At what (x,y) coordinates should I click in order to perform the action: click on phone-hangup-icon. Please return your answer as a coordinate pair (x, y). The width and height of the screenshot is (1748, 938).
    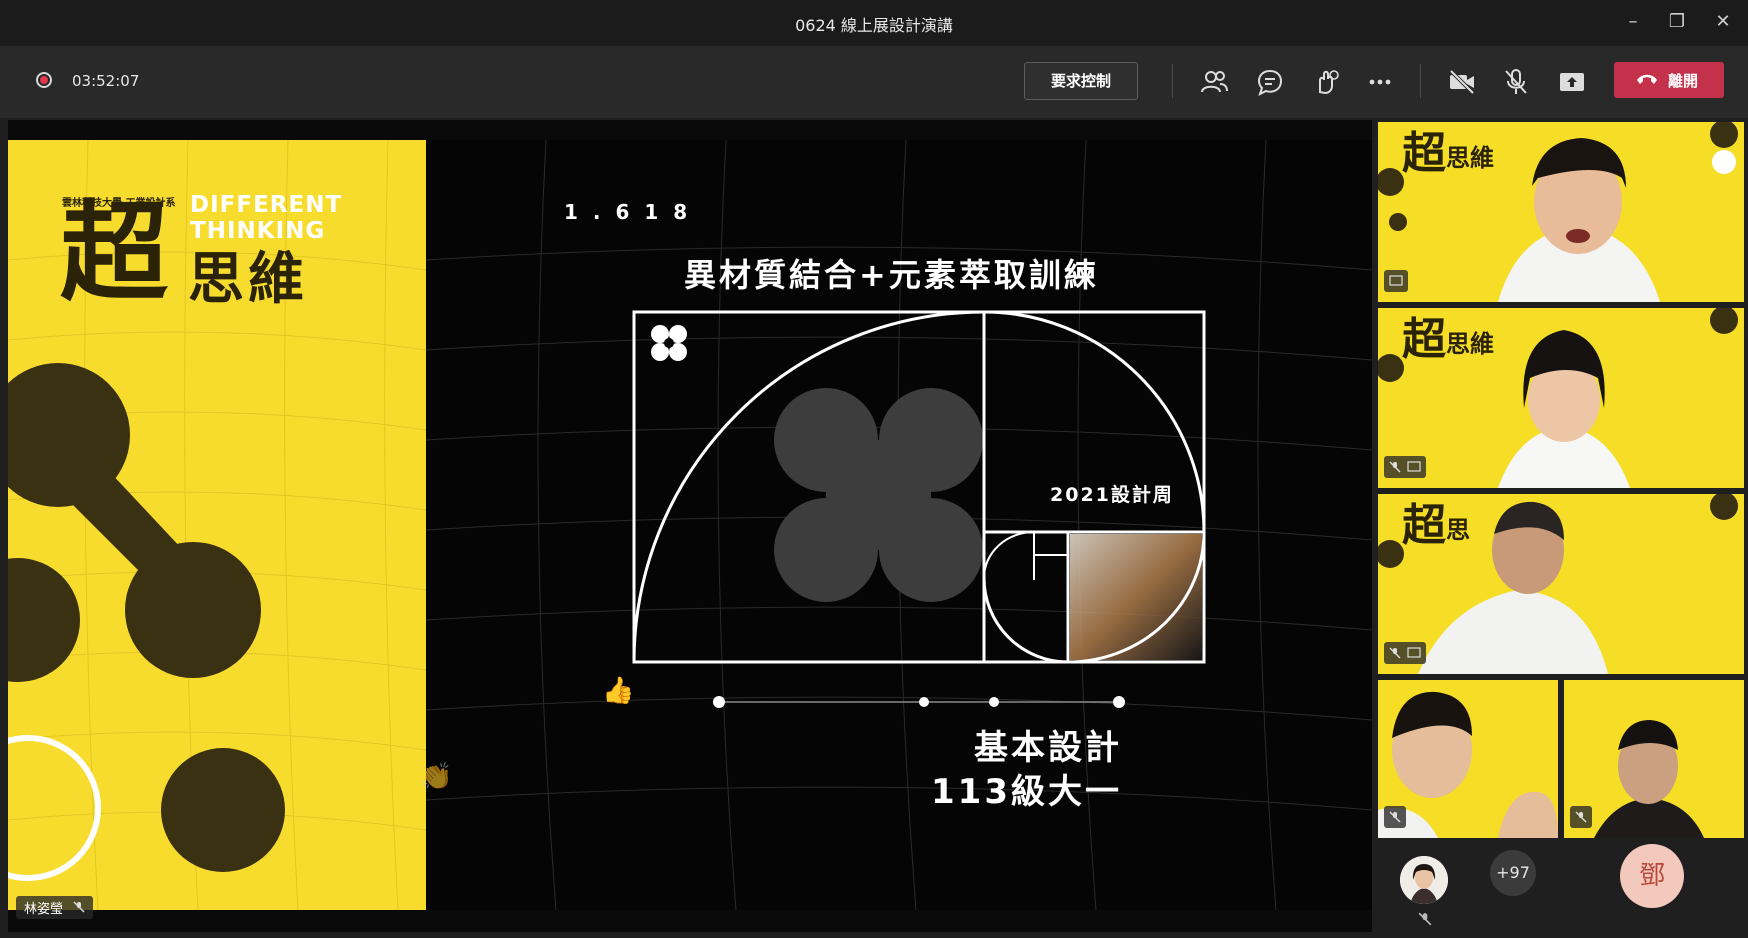
    Looking at the image, I should click on (1647, 79).